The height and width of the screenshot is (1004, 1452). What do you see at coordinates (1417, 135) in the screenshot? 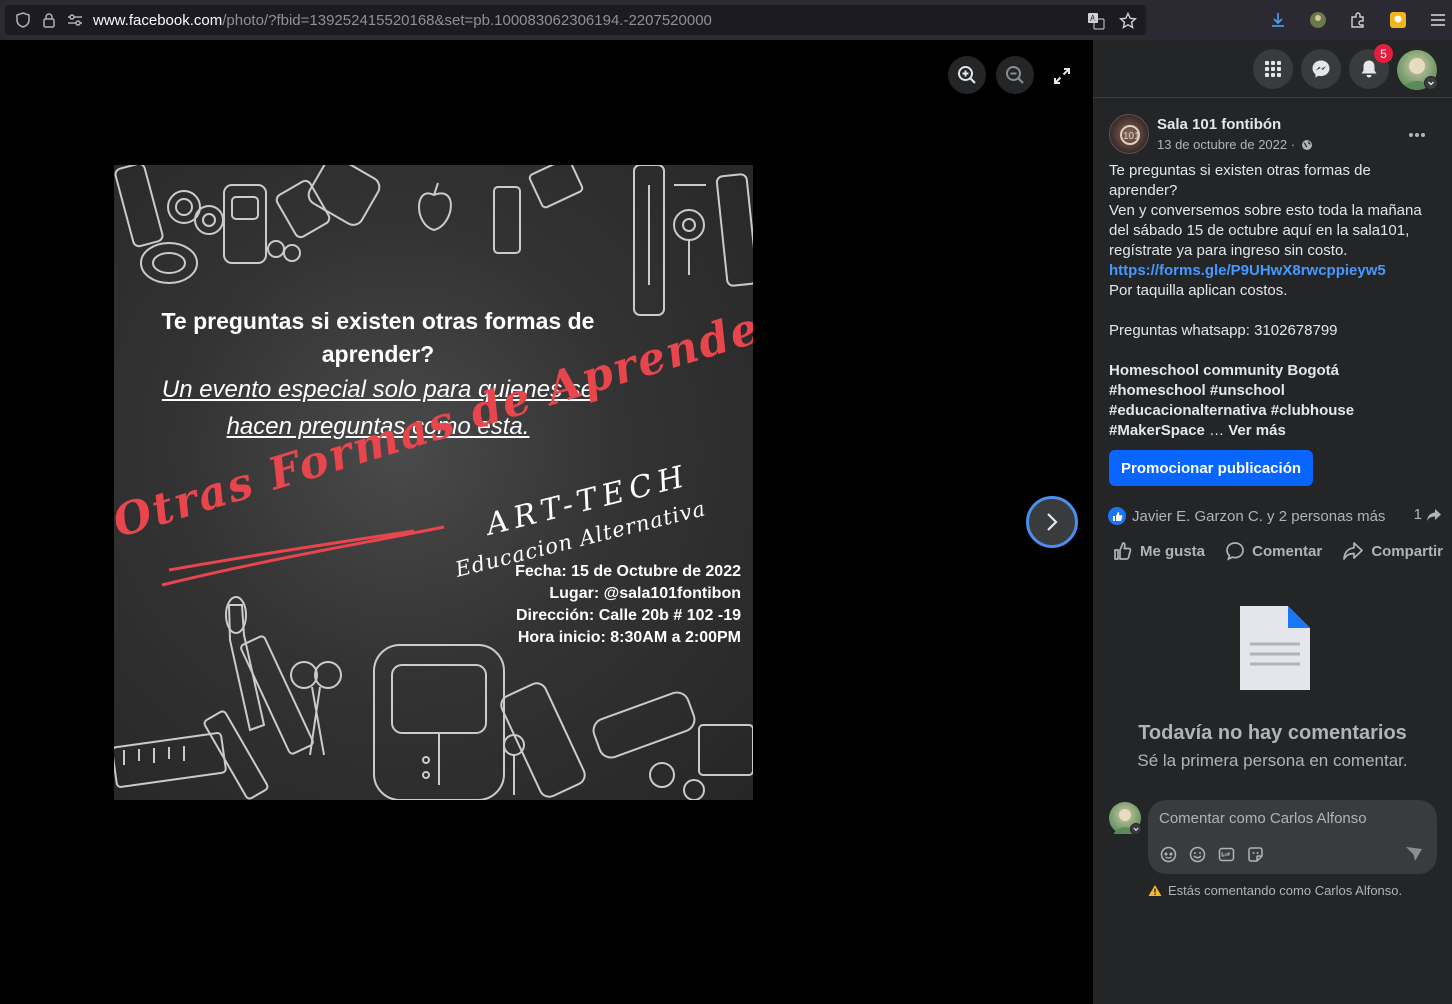
I see `more-dots-icon` at bounding box center [1417, 135].